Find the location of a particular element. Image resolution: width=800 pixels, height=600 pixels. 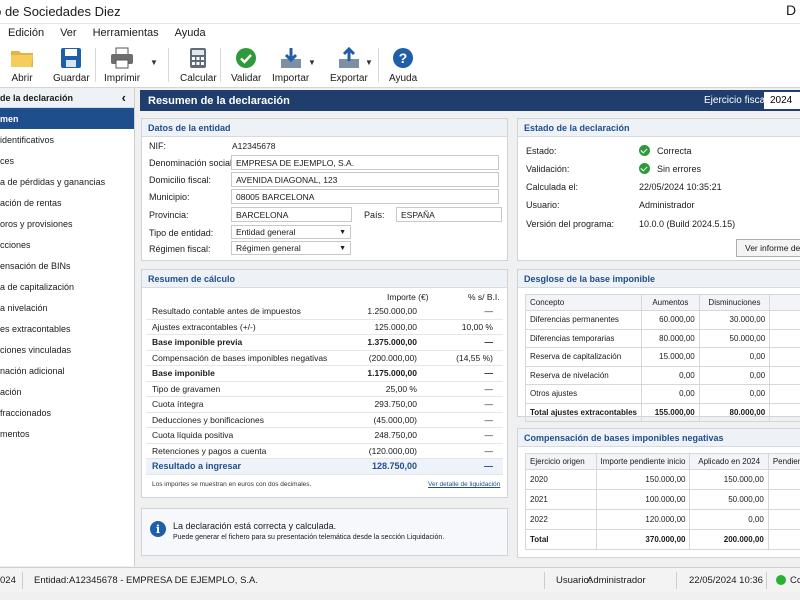

sidebar-item-nivelacion: a nivelación is located at coordinates (67, 307).